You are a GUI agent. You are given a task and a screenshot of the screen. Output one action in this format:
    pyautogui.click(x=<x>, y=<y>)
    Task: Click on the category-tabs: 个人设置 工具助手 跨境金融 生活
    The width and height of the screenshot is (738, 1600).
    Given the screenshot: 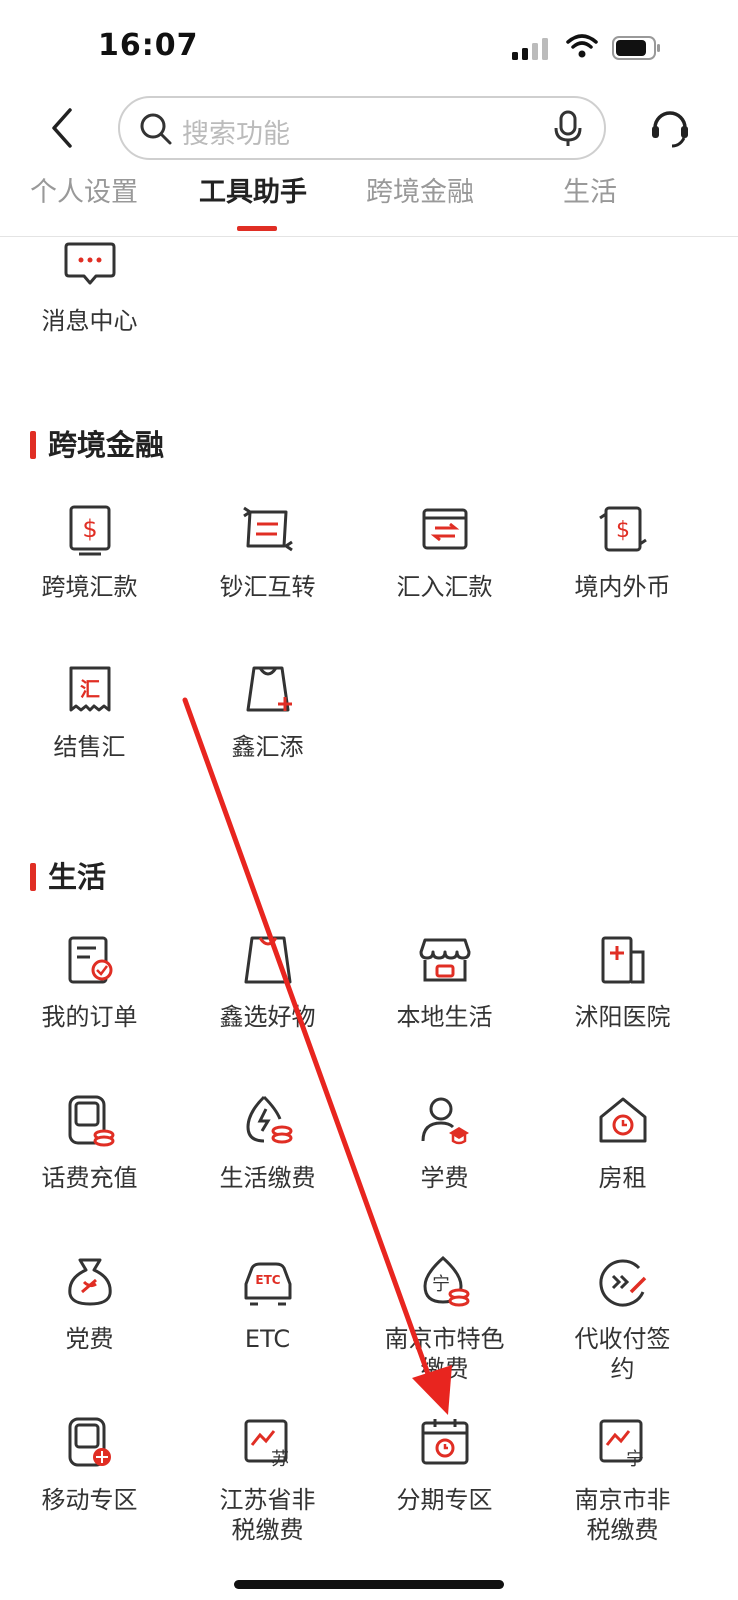 What is the action you would take?
    pyautogui.click(x=369, y=201)
    